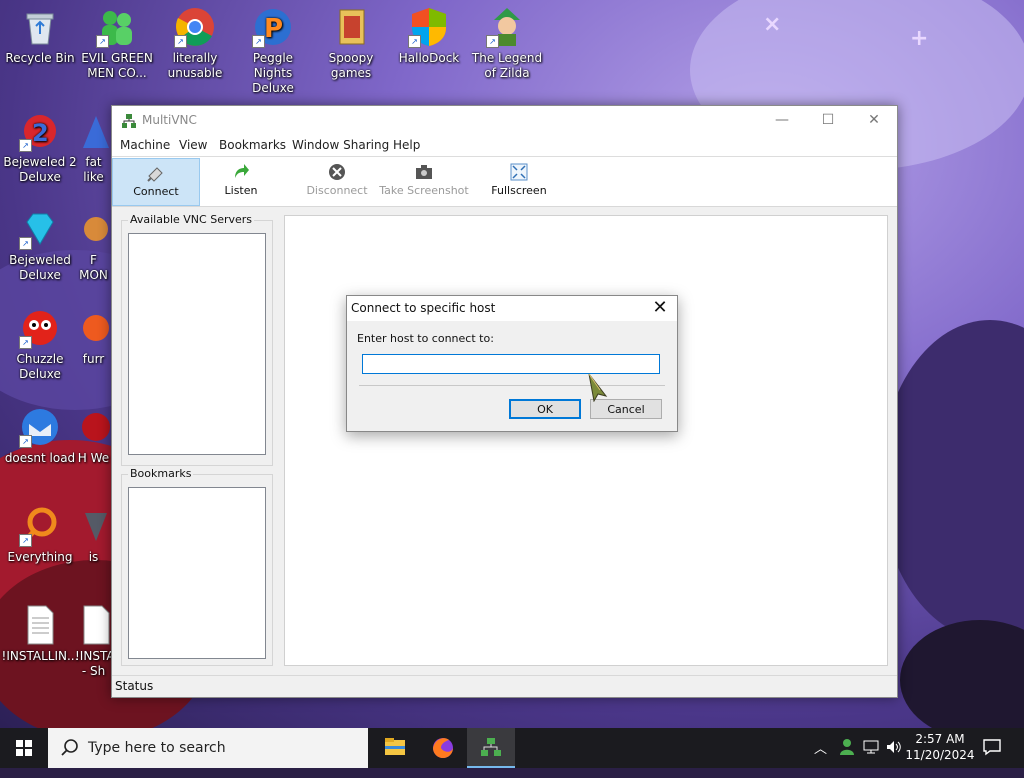 The height and width of the screenshot is (778, 1024). Describe the element at coordinates (129, 121) in the screenshot. I see `multivnc-app-icon` at that location.